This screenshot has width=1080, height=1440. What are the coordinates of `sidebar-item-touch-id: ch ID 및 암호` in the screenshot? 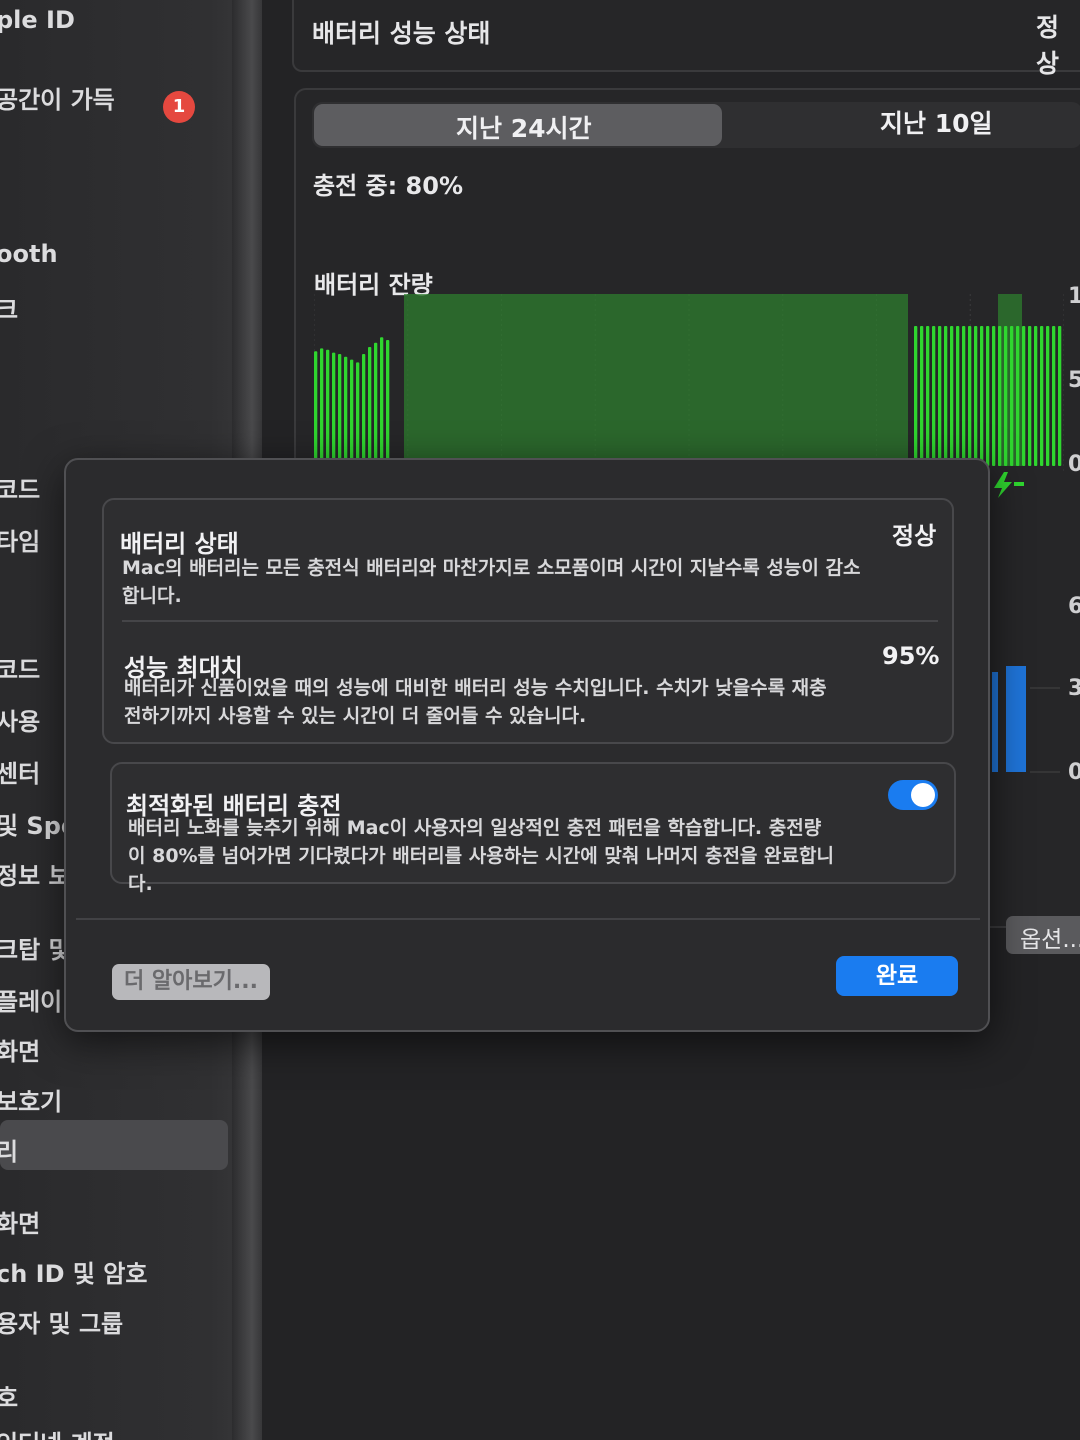 It's located at (73, 1271).